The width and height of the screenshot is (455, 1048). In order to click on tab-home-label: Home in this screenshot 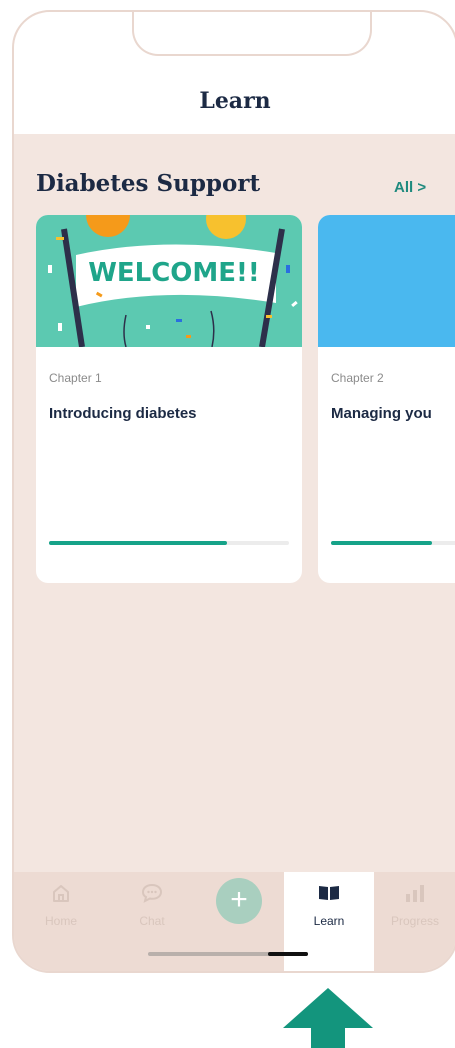, I will do `click(60, 921)`.